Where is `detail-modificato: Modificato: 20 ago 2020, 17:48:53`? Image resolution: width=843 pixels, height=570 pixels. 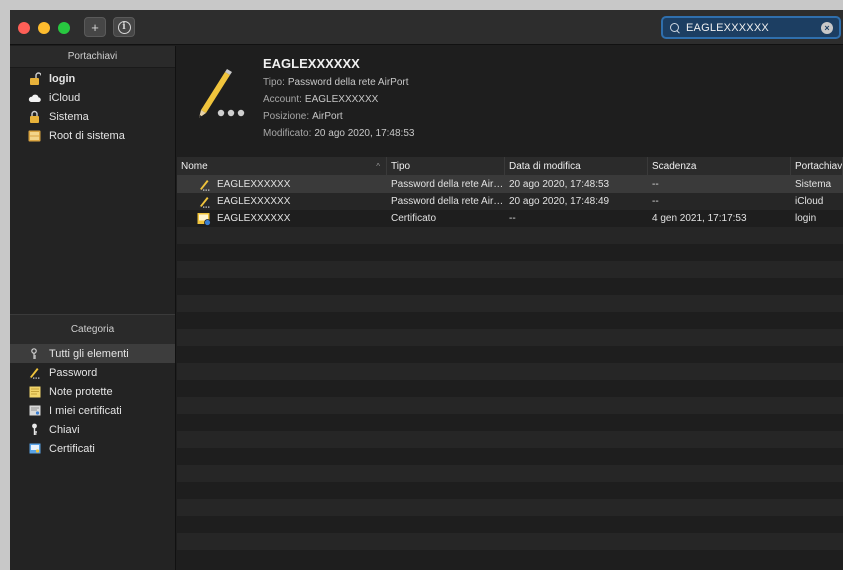
detail-modificato: Modificato: 20 ago 2020, 17:48:53 is located at coordinates (338, 133).